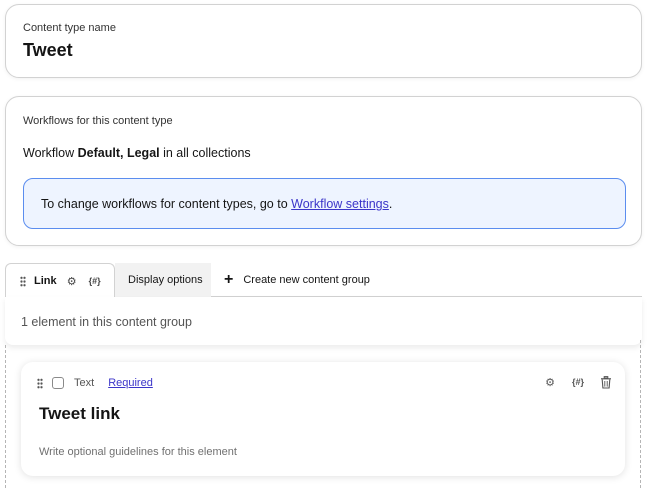 The image size is (647, 488). I want to click on content-type-name-card: Content type name Tweet, so click(323, 41).